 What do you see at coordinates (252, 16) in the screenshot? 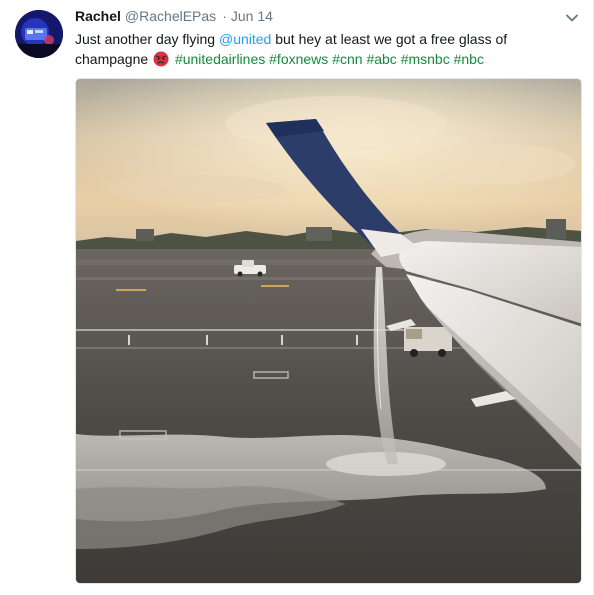
I see `tweet-date: Jun 14` at bounding box center [252, 16].